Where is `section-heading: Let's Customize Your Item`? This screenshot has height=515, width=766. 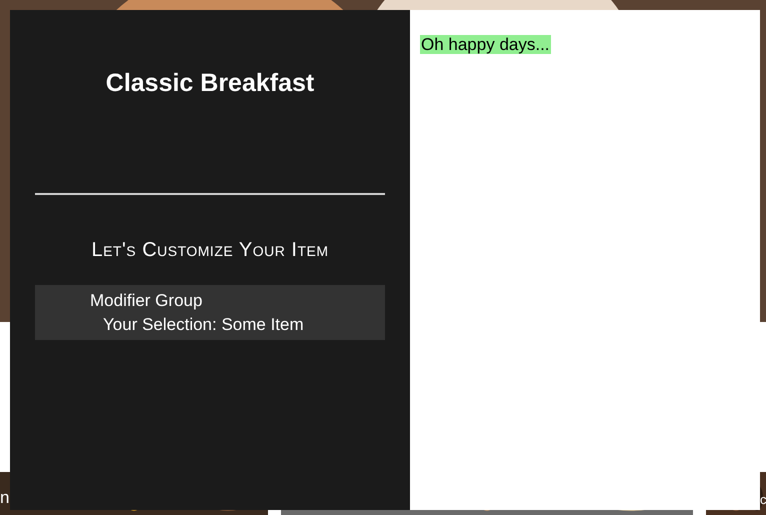 section-heading: Let's Customize Your Item is located at coordinates (210, 250).